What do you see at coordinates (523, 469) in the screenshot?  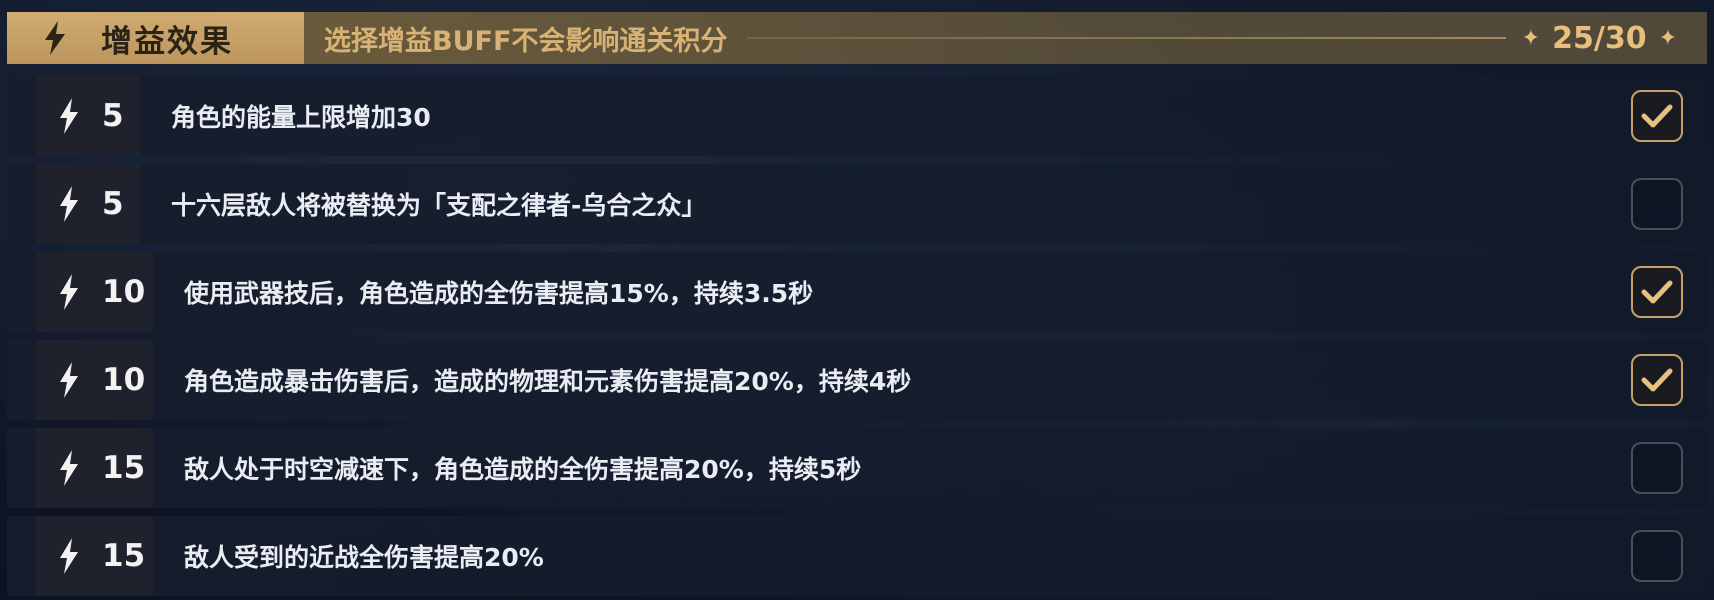 I see `buff-description: 敌人处于时空减速下，角色造成的全伤害提高20%，持续5秒` at bounding box center [523, 469].